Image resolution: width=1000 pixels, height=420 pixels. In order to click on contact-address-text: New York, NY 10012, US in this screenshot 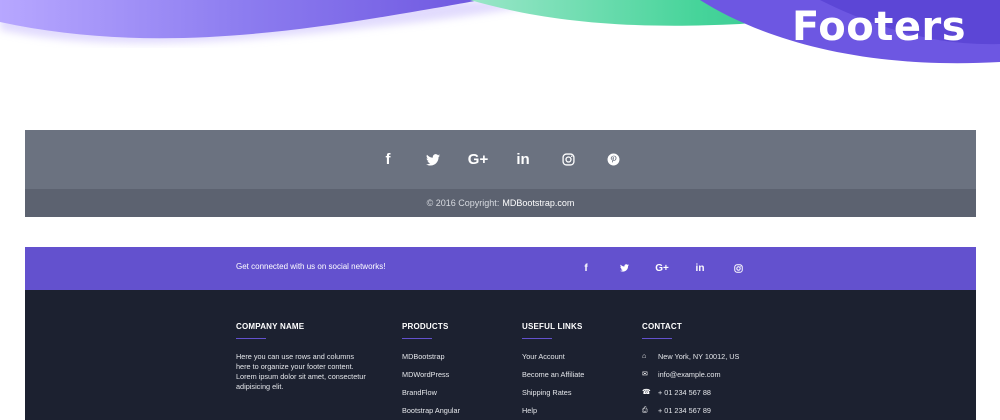, I will do `click(699, 356)`.